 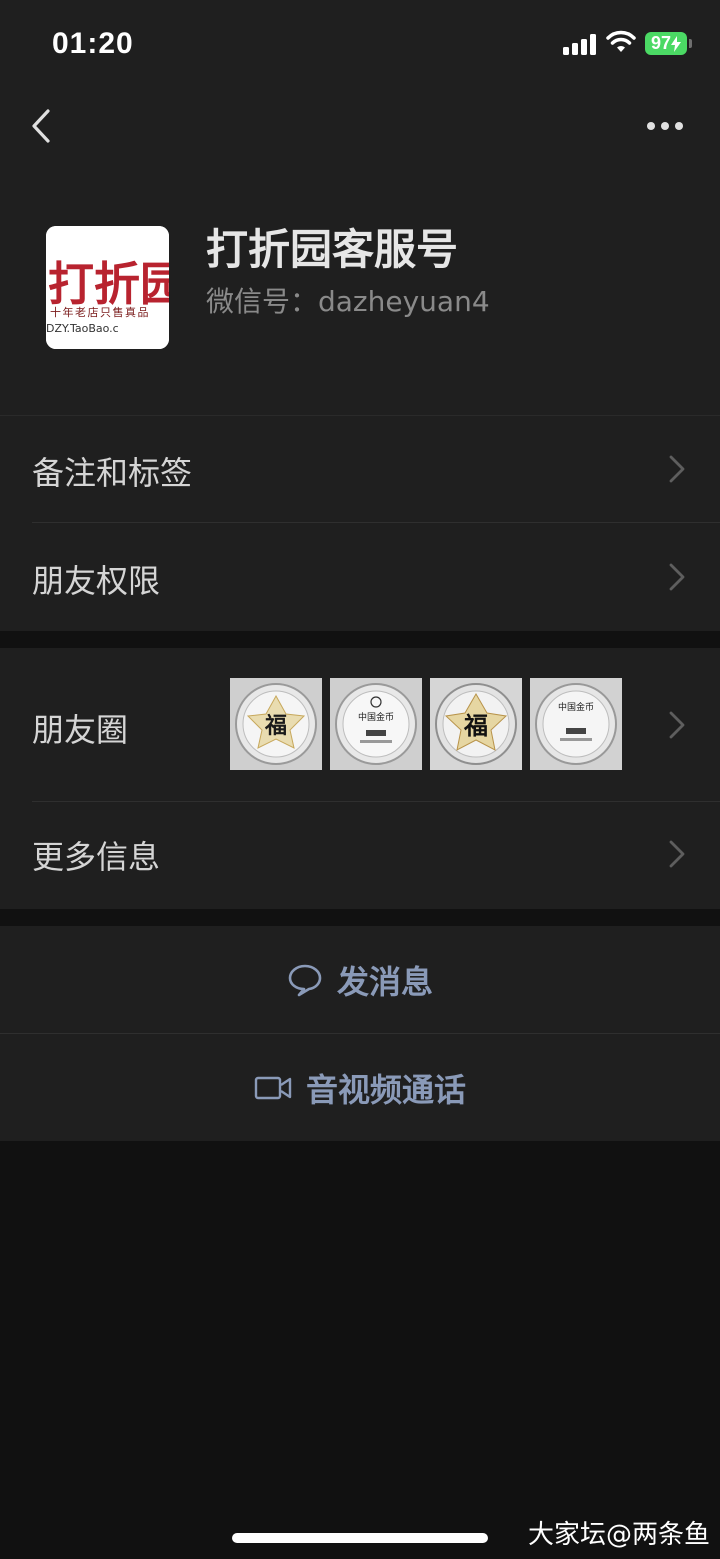 I want to click on moments-photo-4: 中国金币, so click(x=576, y=724).